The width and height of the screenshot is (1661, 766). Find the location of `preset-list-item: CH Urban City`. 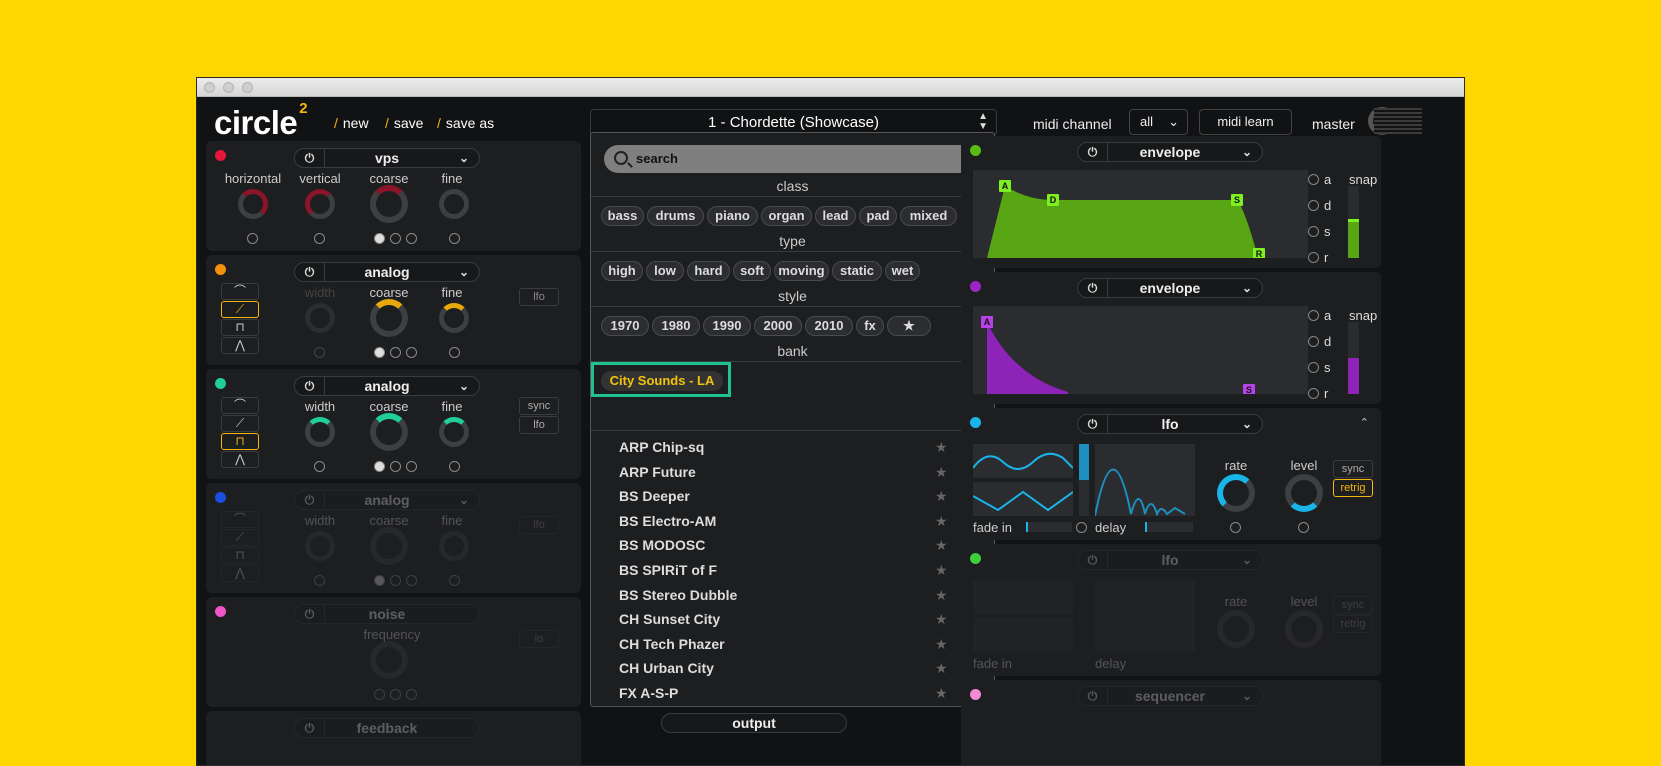

preset-list-item: CH Urban City is located at coordinates (666, 668).